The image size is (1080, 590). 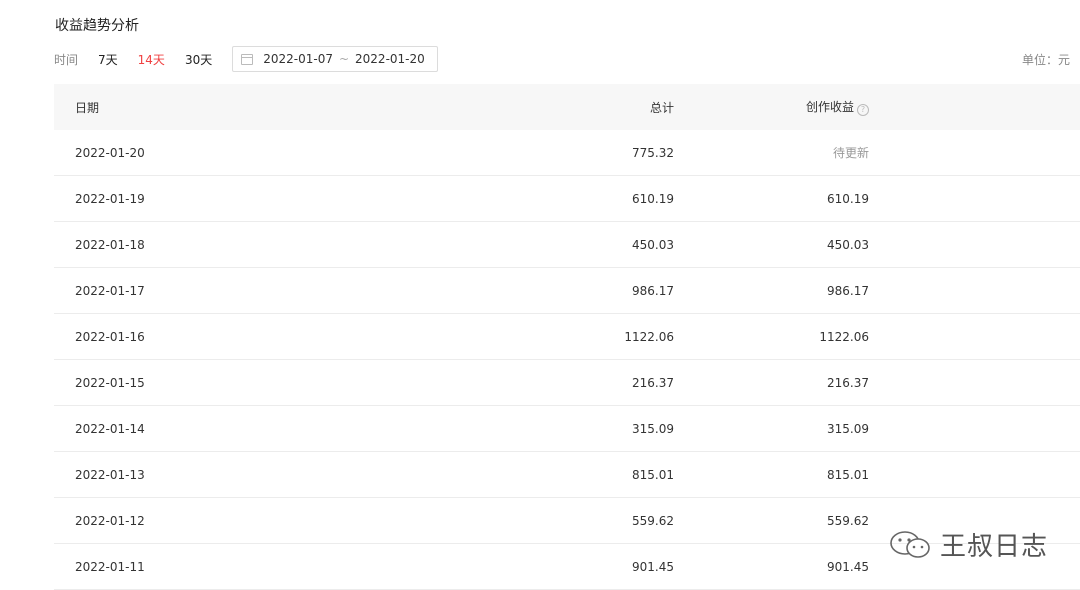 What do you see at coordinates (110, 520) in the screenshot?
I see `cell-date: 2022-01-12` at bounding box center [110, 520].